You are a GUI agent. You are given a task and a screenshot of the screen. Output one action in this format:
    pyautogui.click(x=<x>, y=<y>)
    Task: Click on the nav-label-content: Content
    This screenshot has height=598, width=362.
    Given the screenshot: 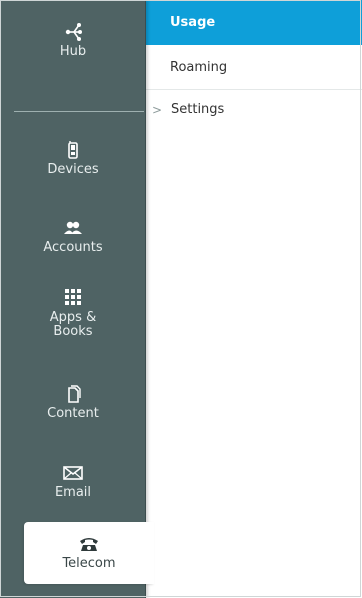 What is the action you would take?
    pyautogui.click(x=73, y=413)
    